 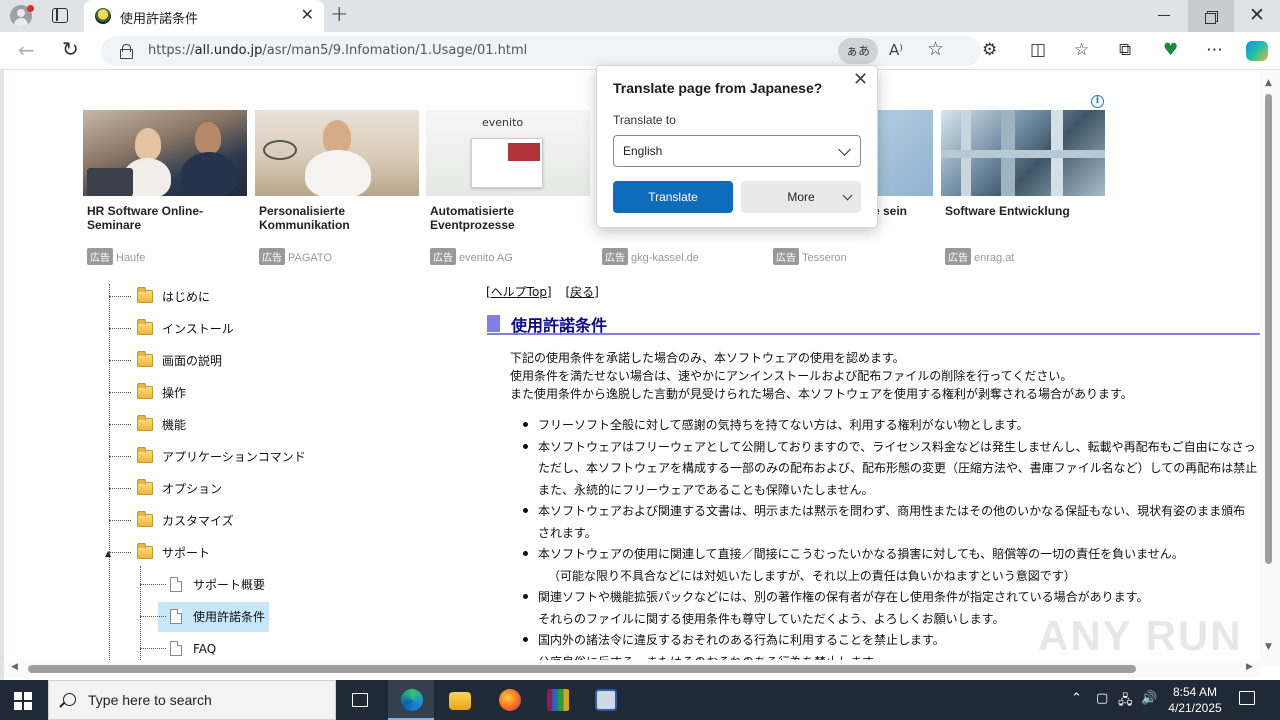 I want to click on ad-source: 広告 enrag.at, so click(x=979, y=256).